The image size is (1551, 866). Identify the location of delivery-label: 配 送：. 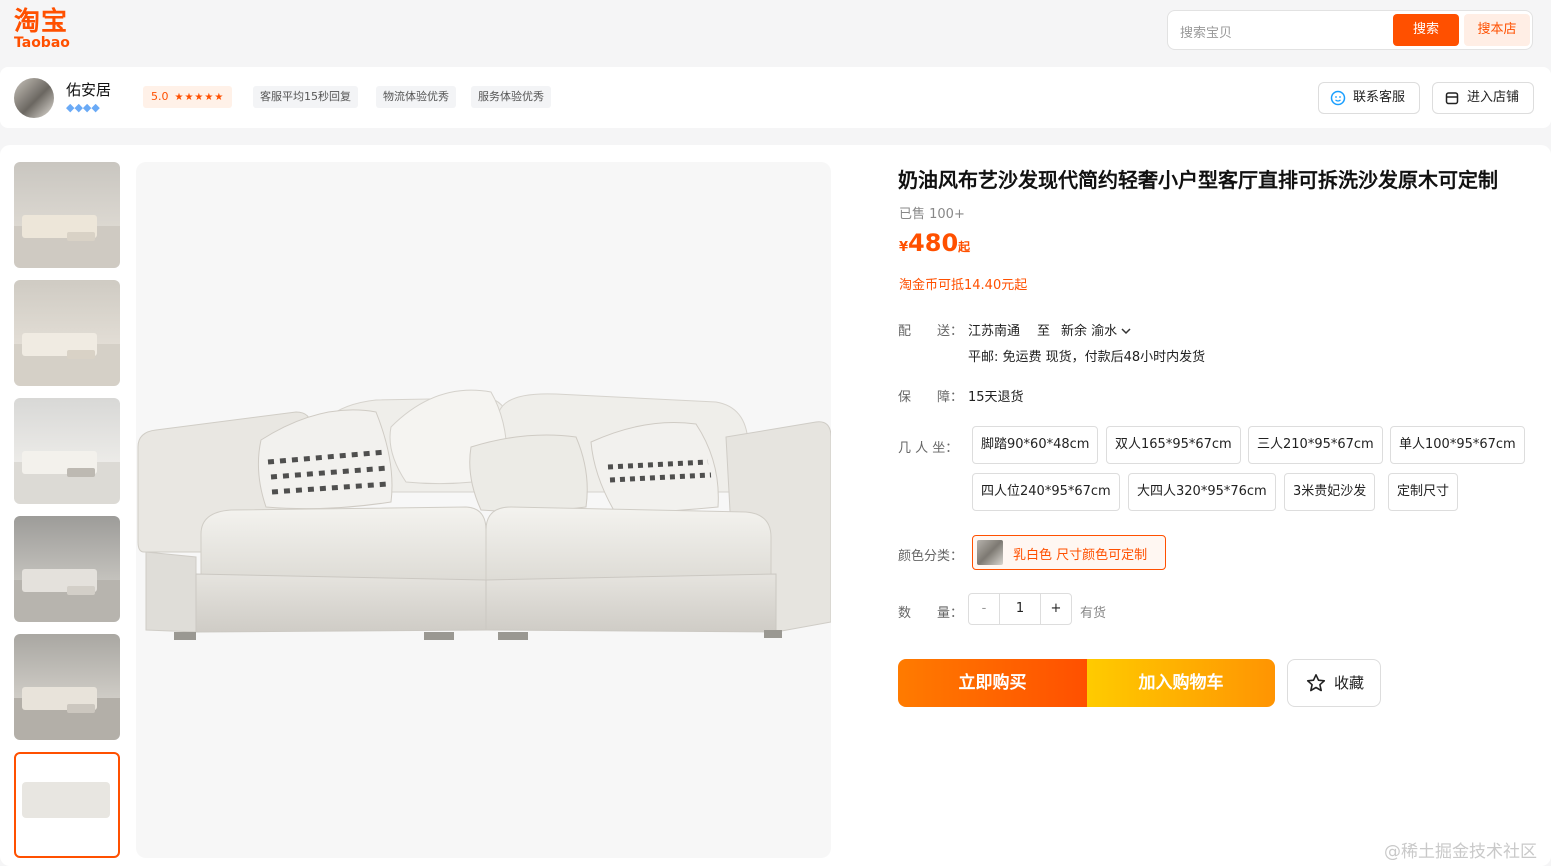
(931, 331).